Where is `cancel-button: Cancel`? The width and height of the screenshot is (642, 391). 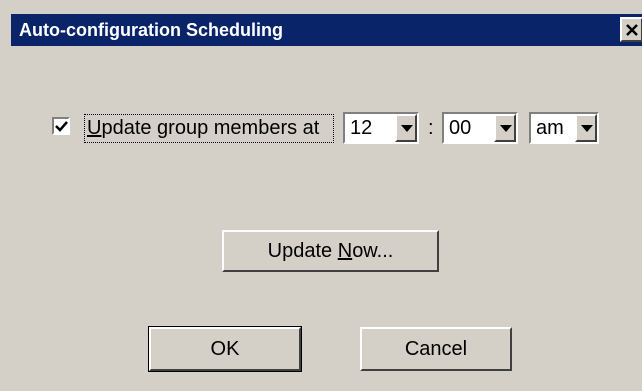 cancel-button: Cancel is located at coordinates (436, 349).